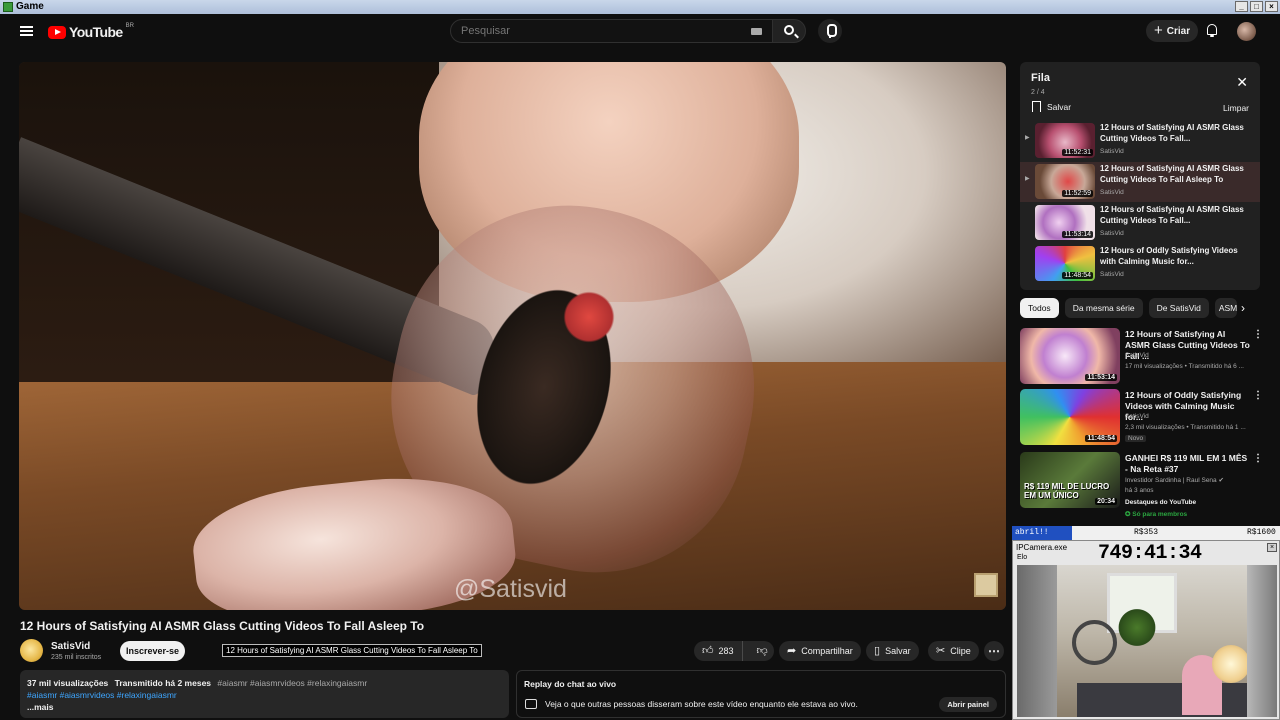 This screenshot has width=1280, height=720. I want to click on camera-window: IPCamera.exe Elo ×, so click(1146, 630).